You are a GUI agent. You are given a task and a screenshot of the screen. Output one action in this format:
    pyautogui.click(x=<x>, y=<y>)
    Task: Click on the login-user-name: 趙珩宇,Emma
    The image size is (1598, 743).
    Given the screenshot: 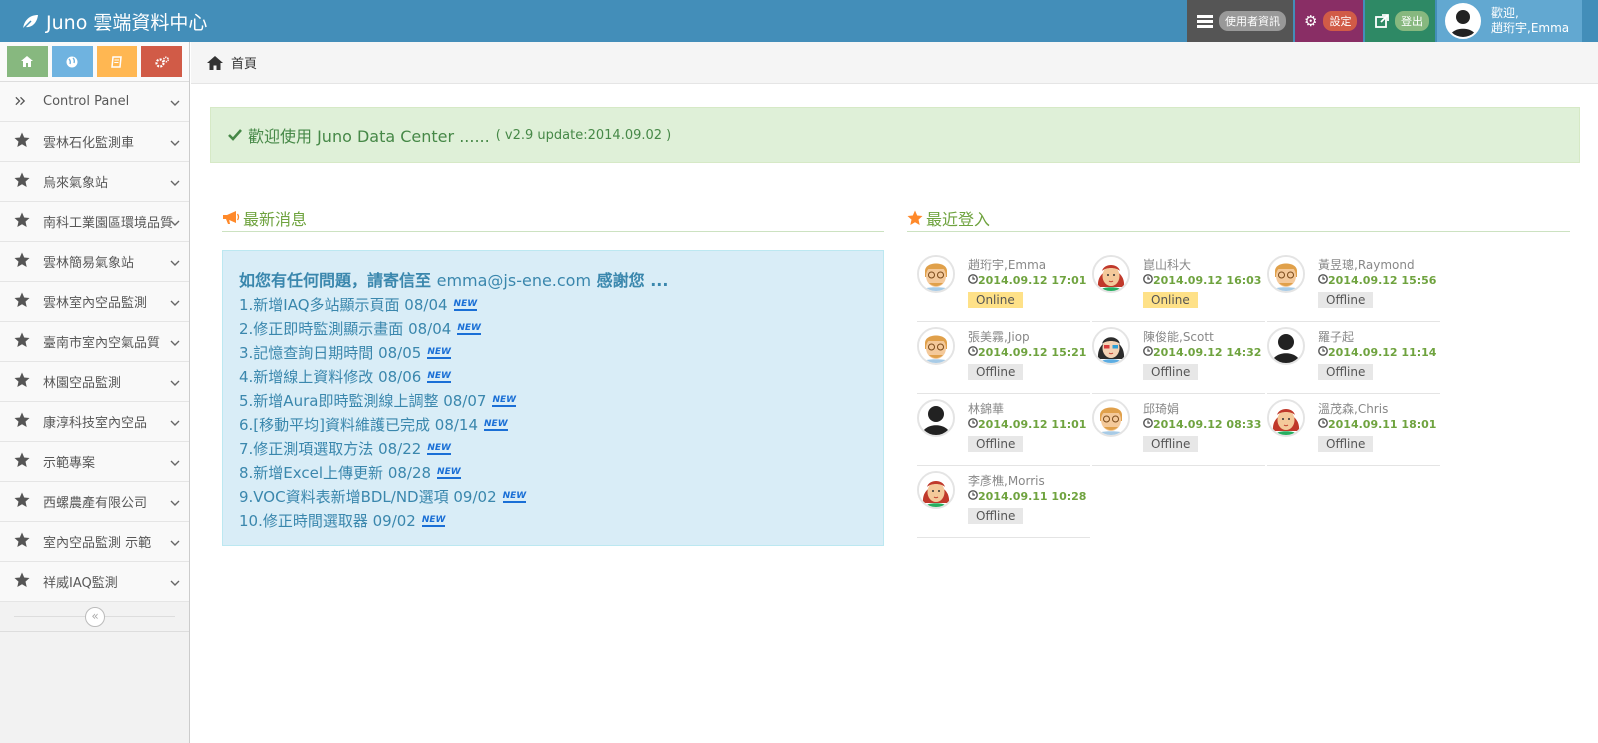 What is the action you would take?
    pyautogui.click(x=1007, y=264)
    